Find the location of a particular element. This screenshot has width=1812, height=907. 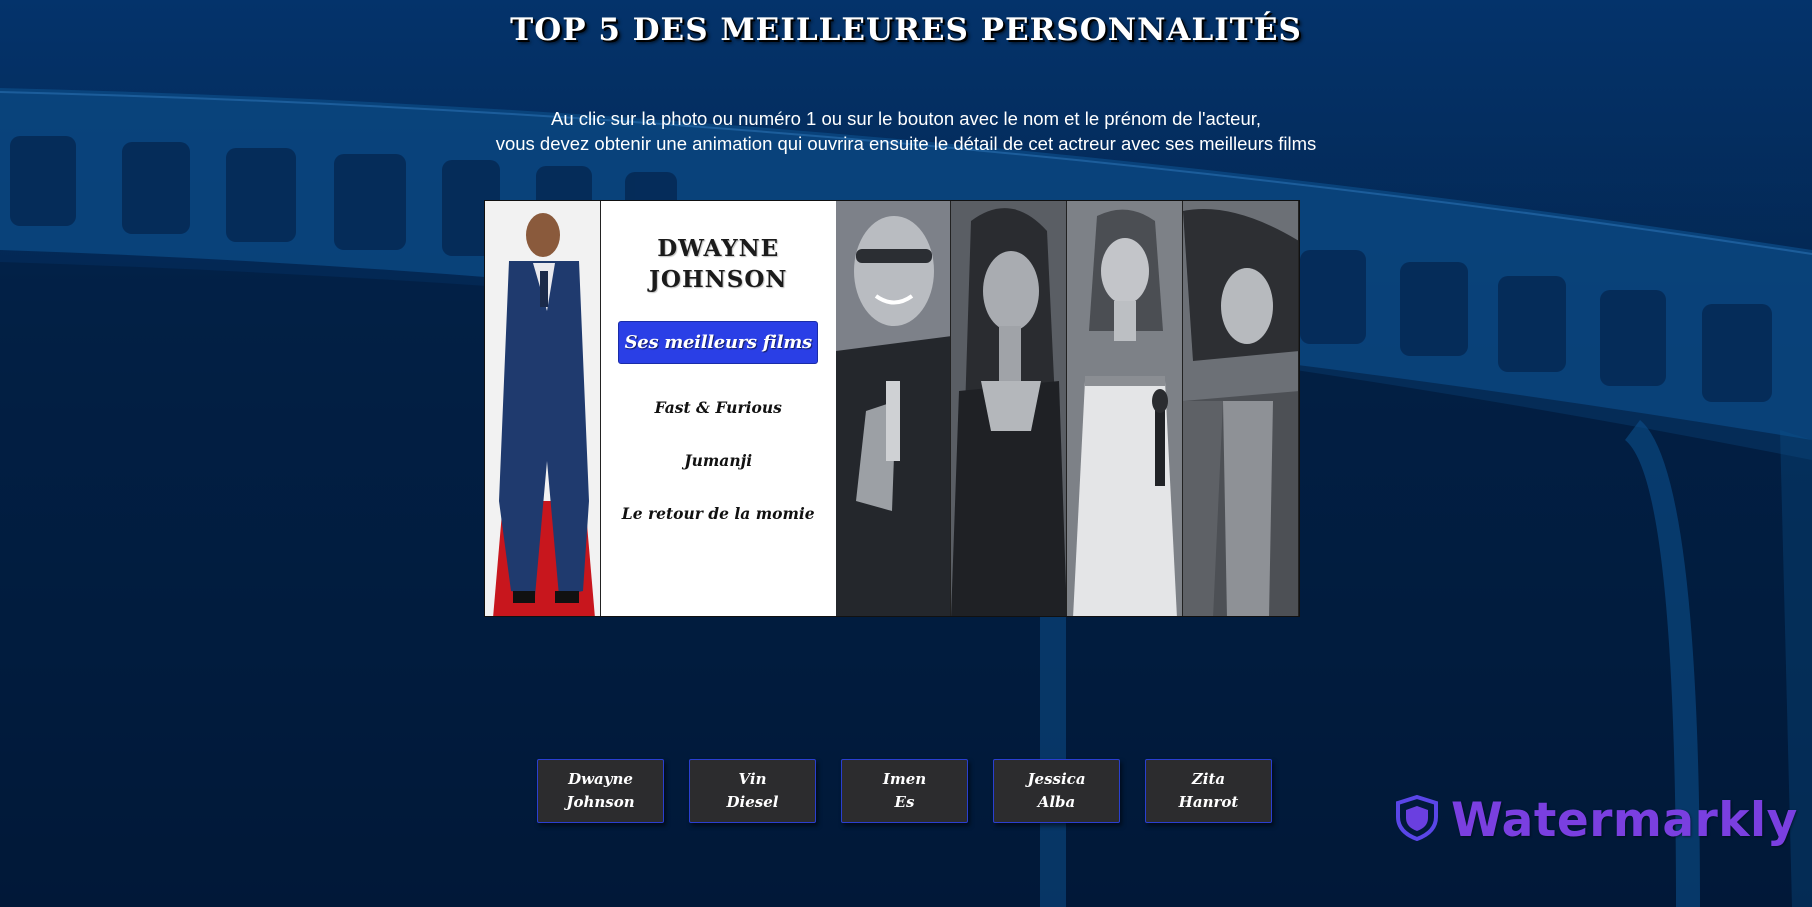

film-item-1: Fast & Furious is located at coordinates (718, 407).